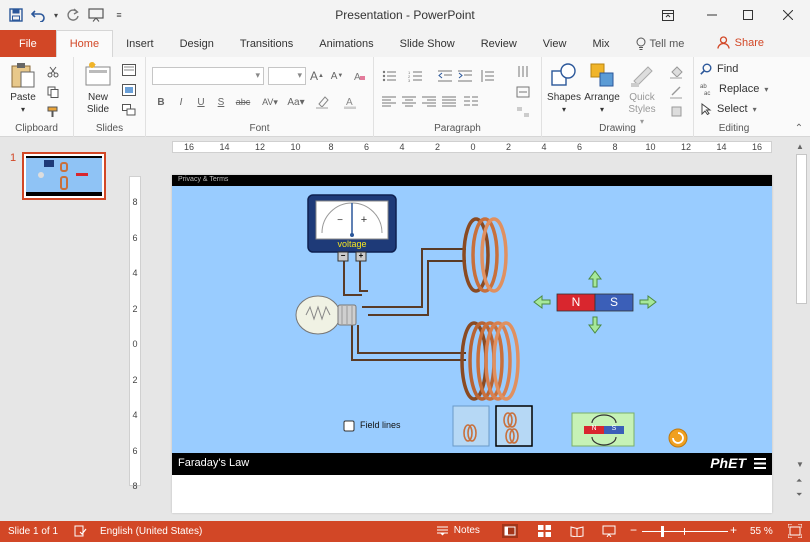 This screenshot has width=810, height=542. What do you see at coordinates (799, 481) in the screenshot?
I see `previous-slide-icon: ⏶` at bounding box center [799, 481].